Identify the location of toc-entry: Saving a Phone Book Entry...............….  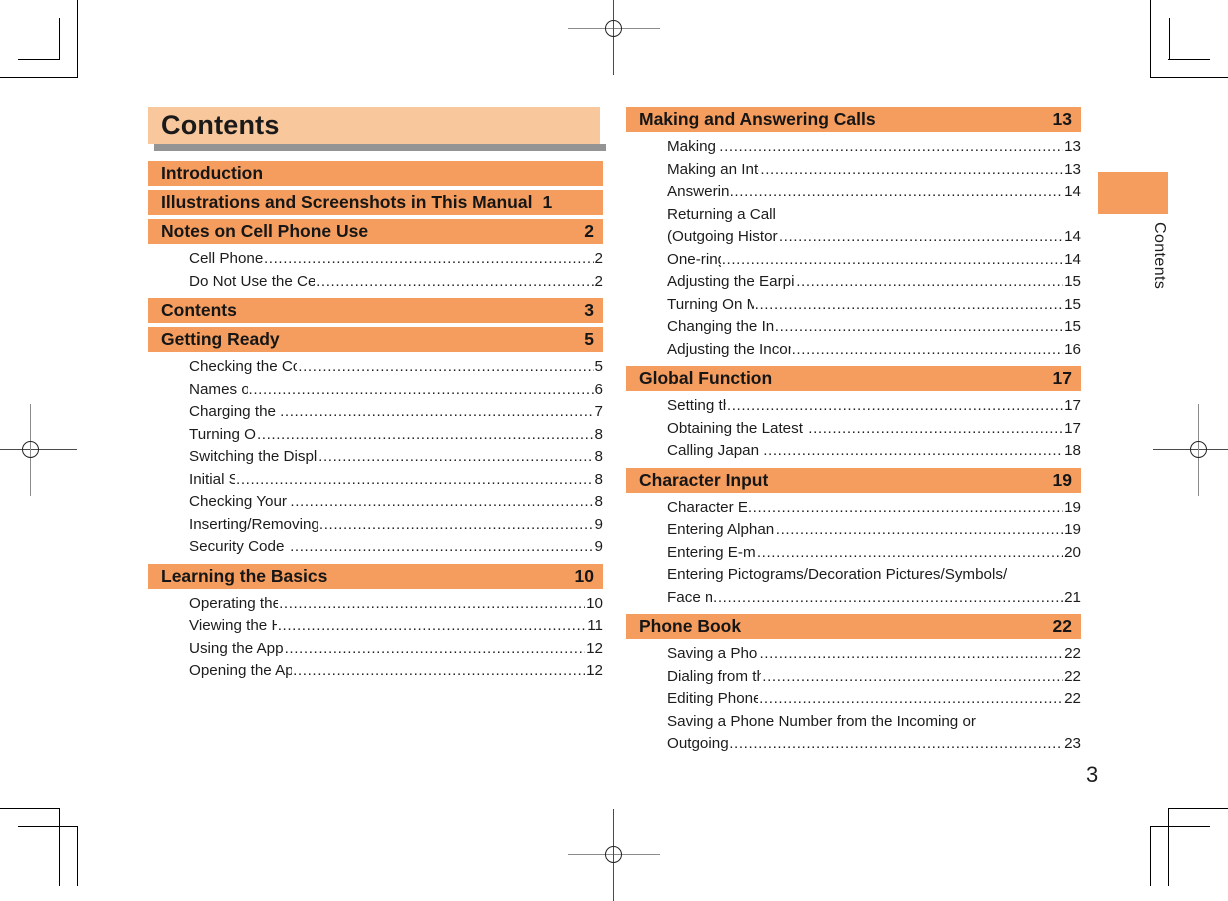
(874, 654).